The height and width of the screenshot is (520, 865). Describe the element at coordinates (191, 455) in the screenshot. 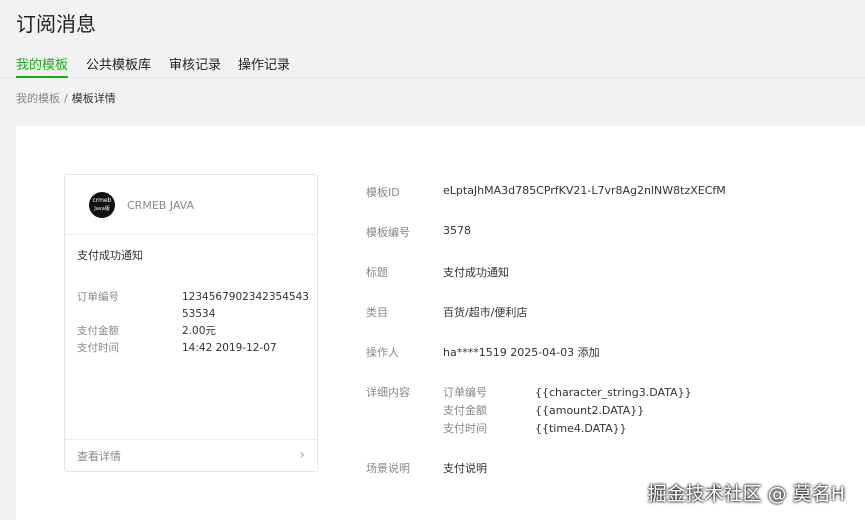

I see `view-details-link: 查看详情 ›` at that location.